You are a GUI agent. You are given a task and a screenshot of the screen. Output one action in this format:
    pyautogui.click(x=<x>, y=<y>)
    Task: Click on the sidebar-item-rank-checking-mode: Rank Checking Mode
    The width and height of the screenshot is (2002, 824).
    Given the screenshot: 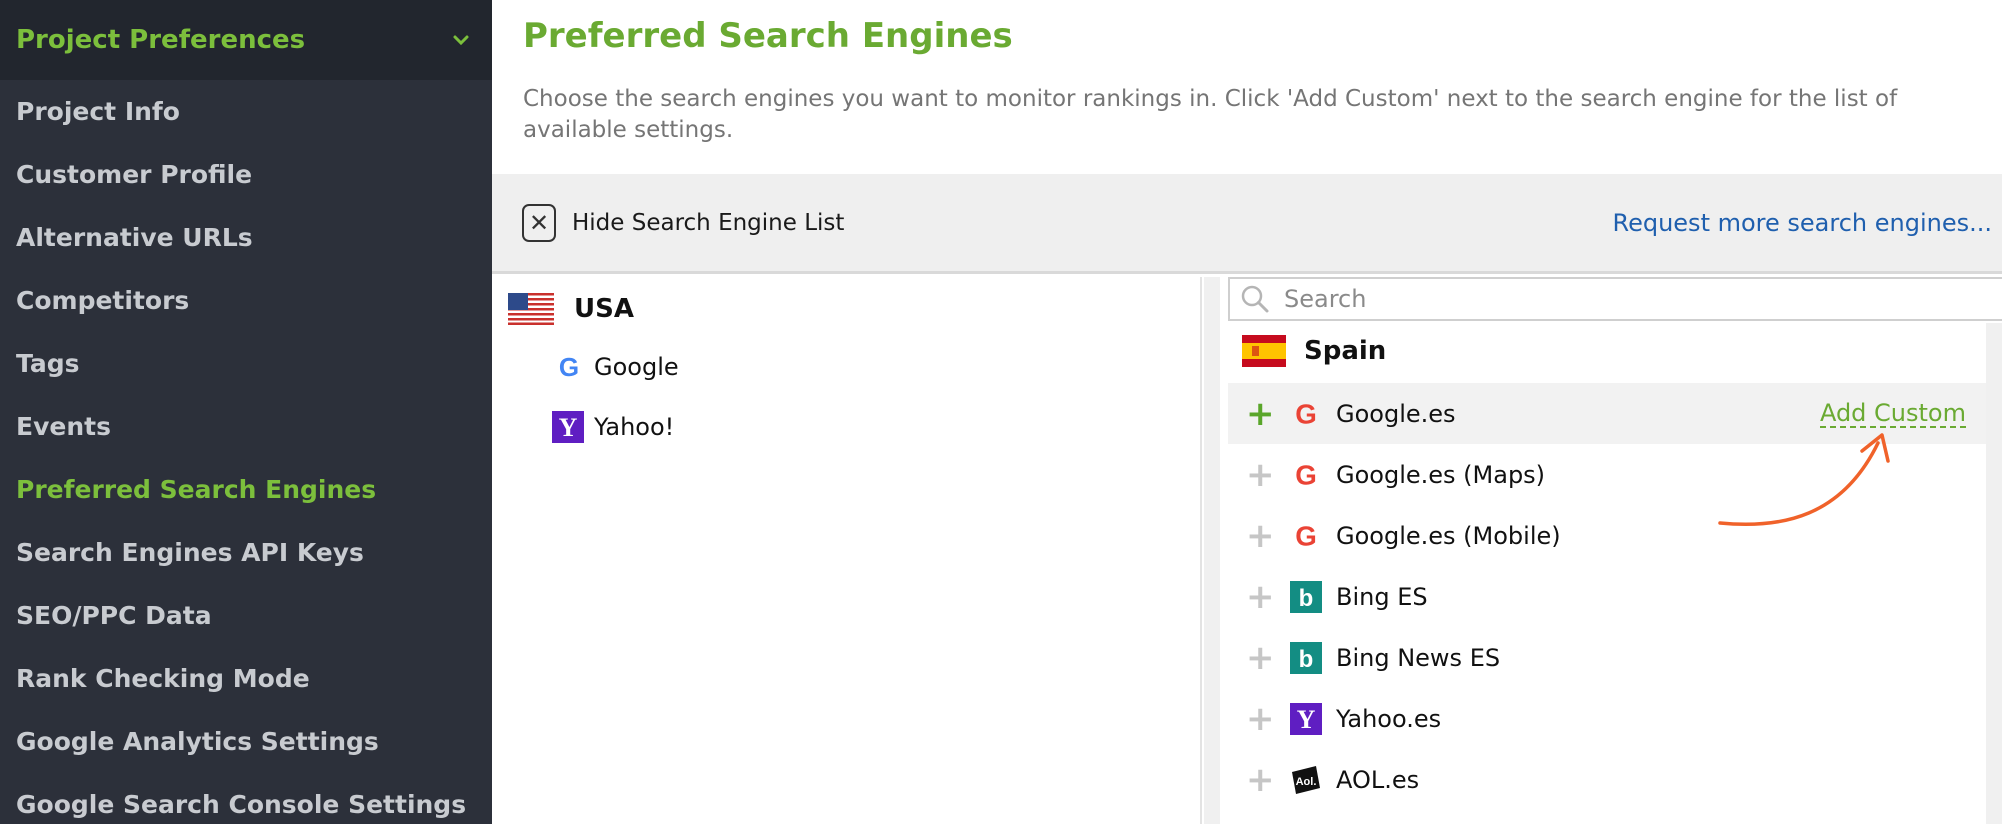 What is the action you would take?
    pyautogui.click(x=246, y=678)
    